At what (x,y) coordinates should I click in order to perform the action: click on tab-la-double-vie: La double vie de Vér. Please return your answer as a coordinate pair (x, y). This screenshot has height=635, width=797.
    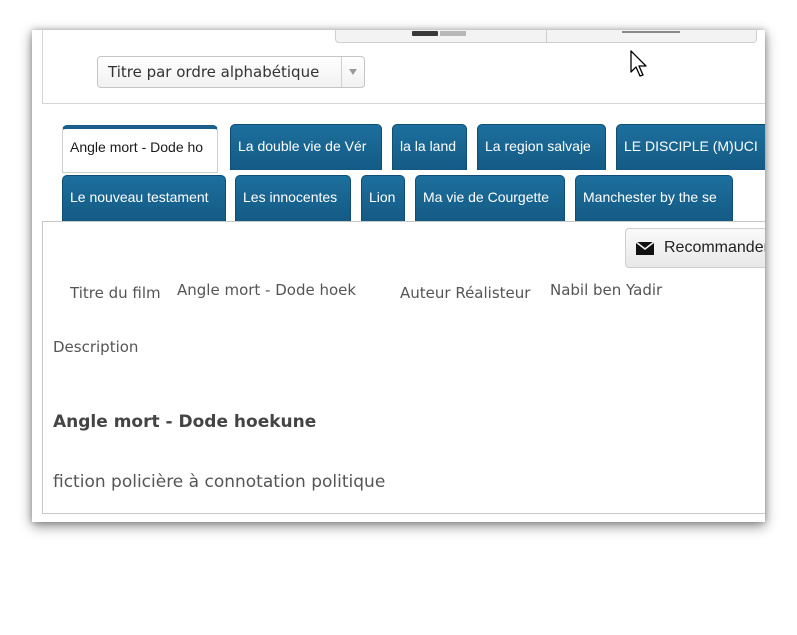
    Looking at the image, I should click on (306, 147).